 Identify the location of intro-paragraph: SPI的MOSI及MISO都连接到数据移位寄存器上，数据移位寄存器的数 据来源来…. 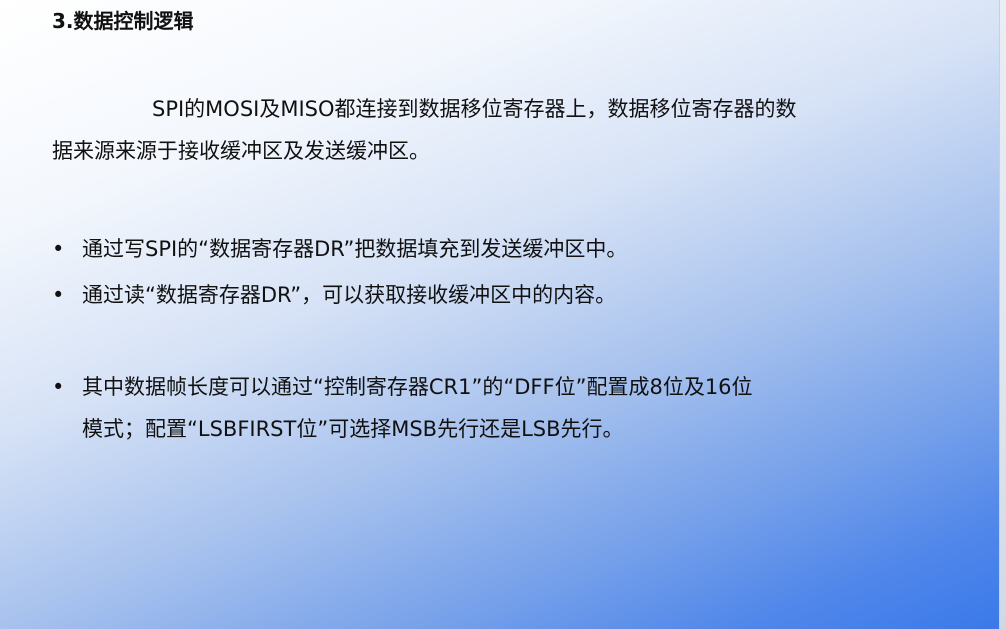
(497, 130).